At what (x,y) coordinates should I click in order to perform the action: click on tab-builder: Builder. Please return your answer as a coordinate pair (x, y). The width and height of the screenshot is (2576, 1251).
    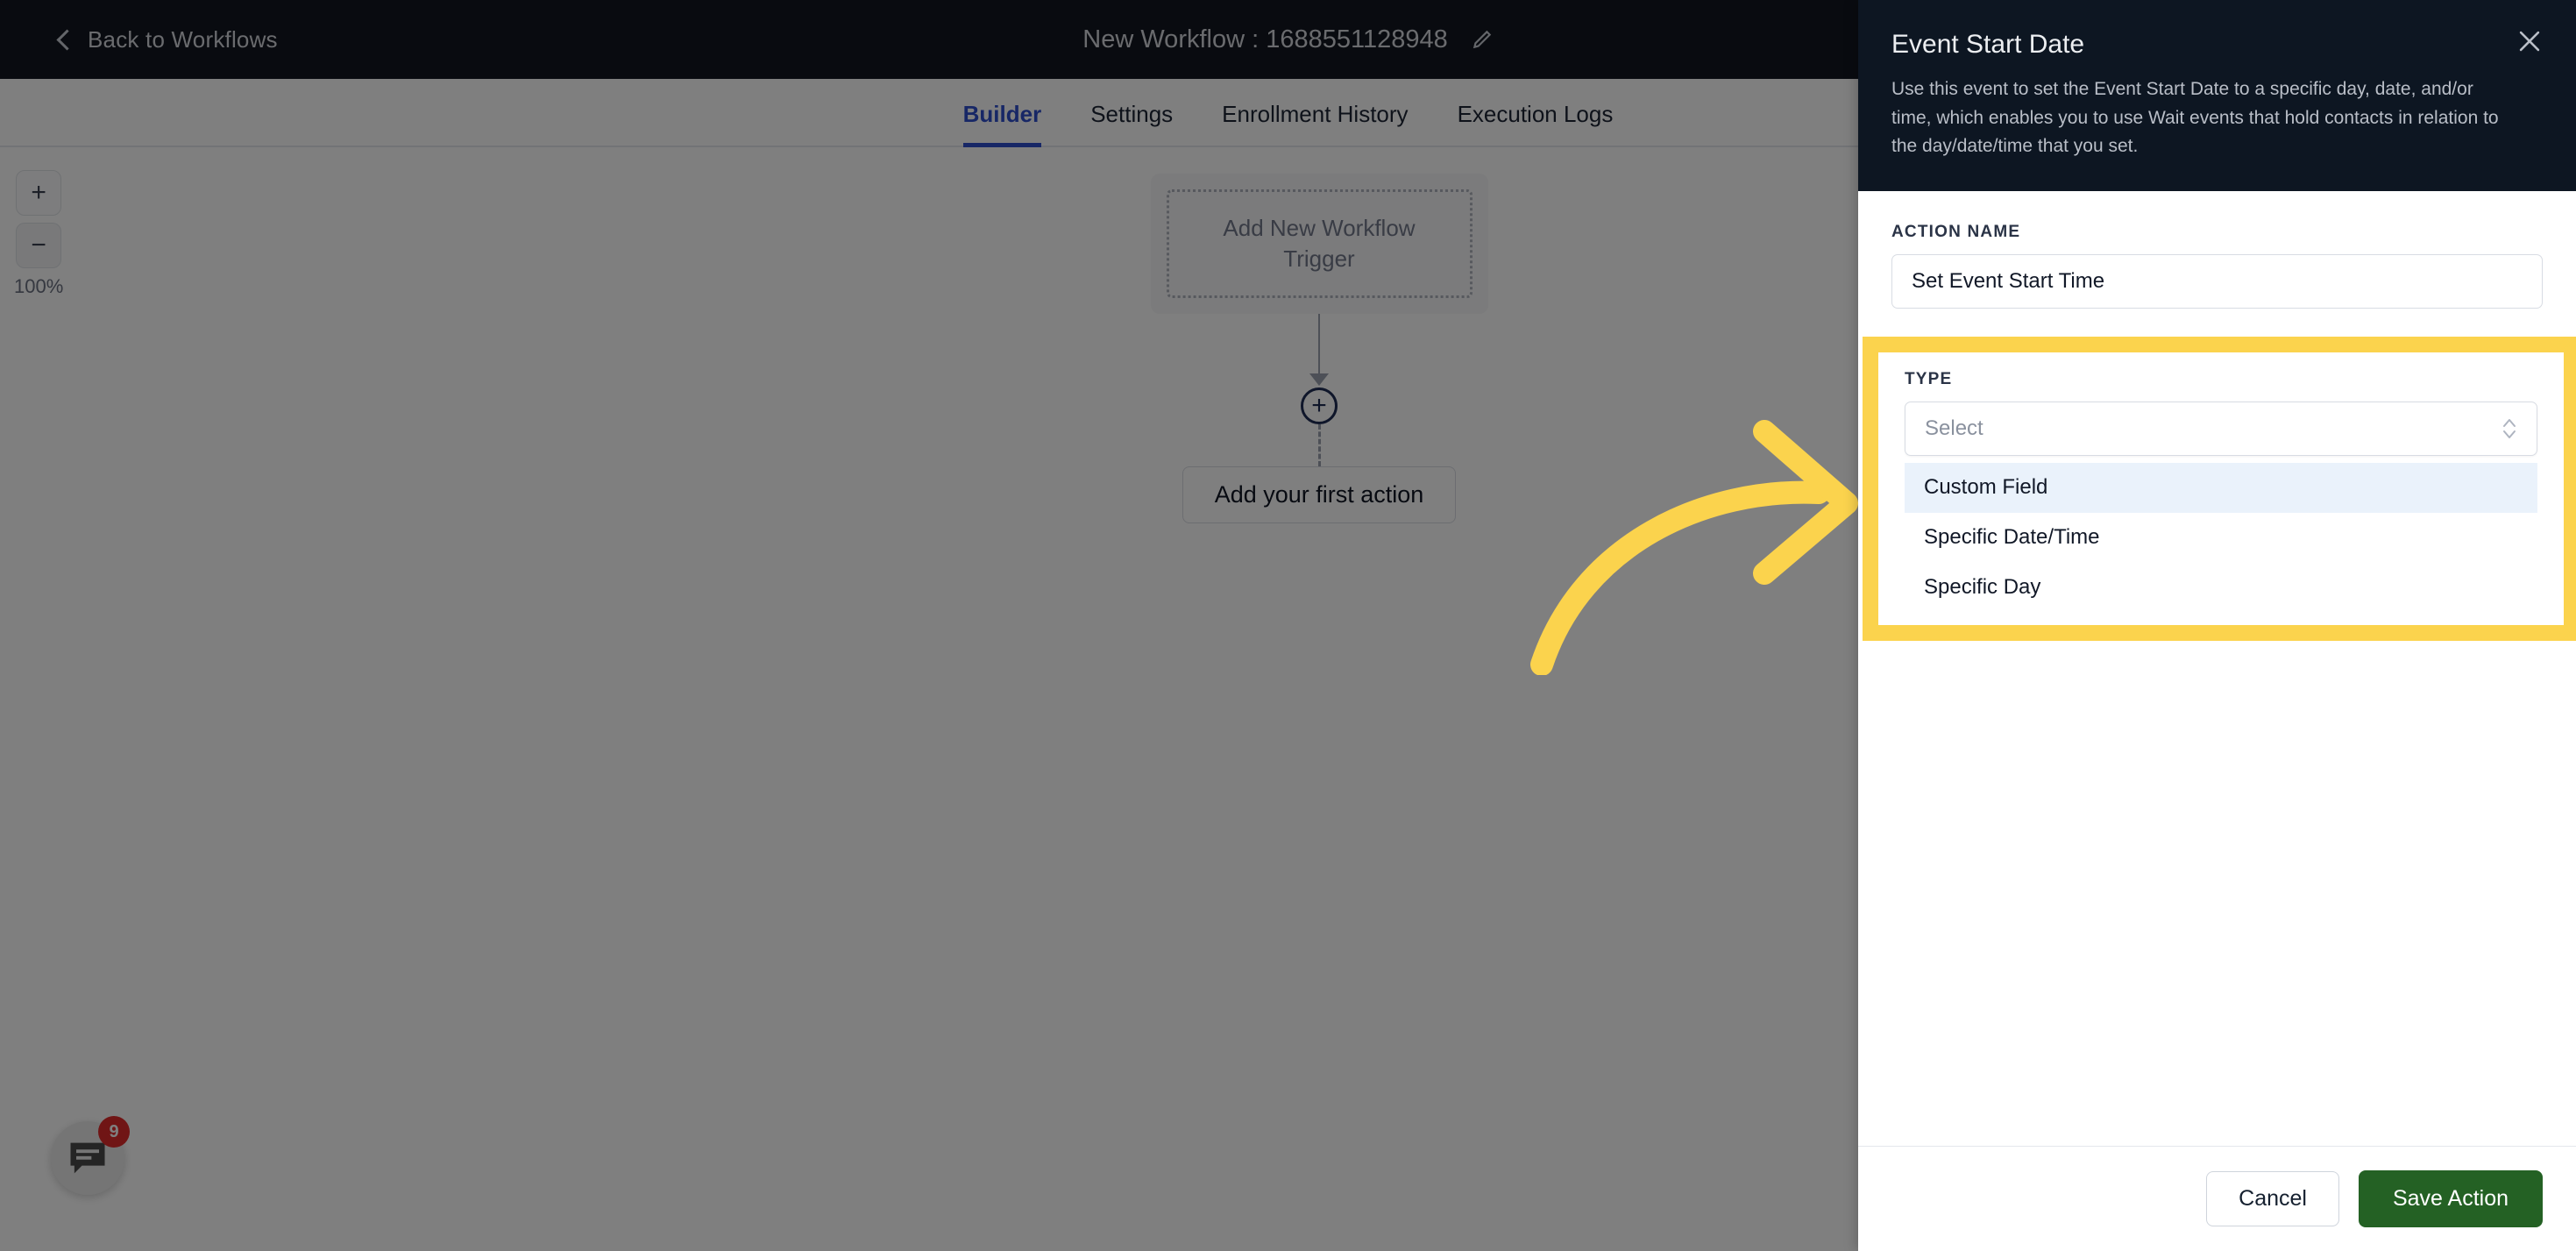
    Looking at the image, I should click on (1003, 124).